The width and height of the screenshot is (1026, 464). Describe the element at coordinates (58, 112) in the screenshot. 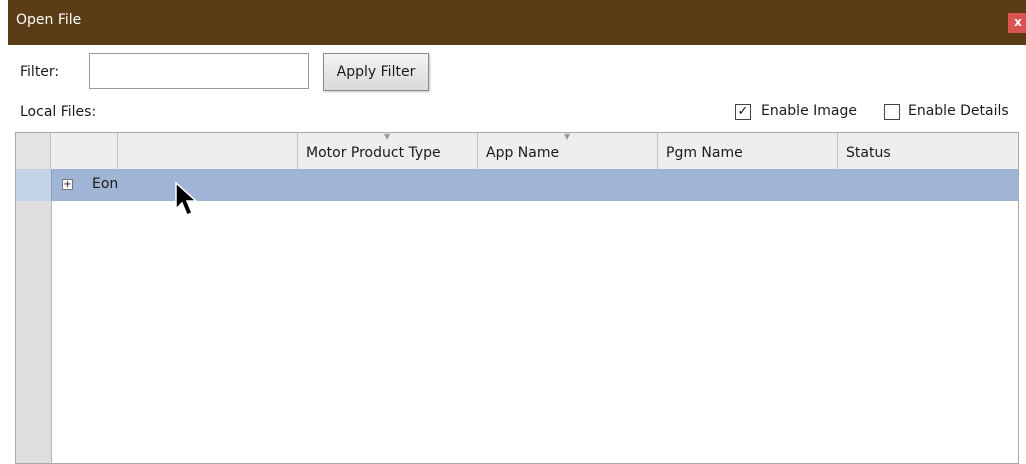

I see `local-files-label: Local Files:` at that location.